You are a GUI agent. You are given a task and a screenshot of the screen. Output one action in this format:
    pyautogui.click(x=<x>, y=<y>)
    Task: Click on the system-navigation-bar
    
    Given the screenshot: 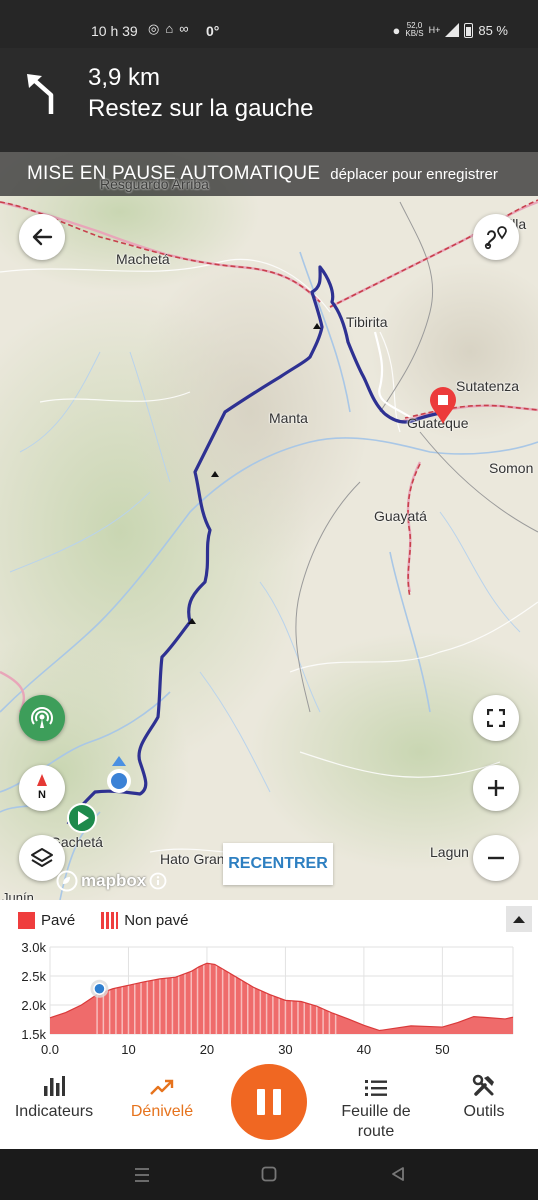 What is the action you would take?
    pyautogui.click(x=269, y=1174)
    